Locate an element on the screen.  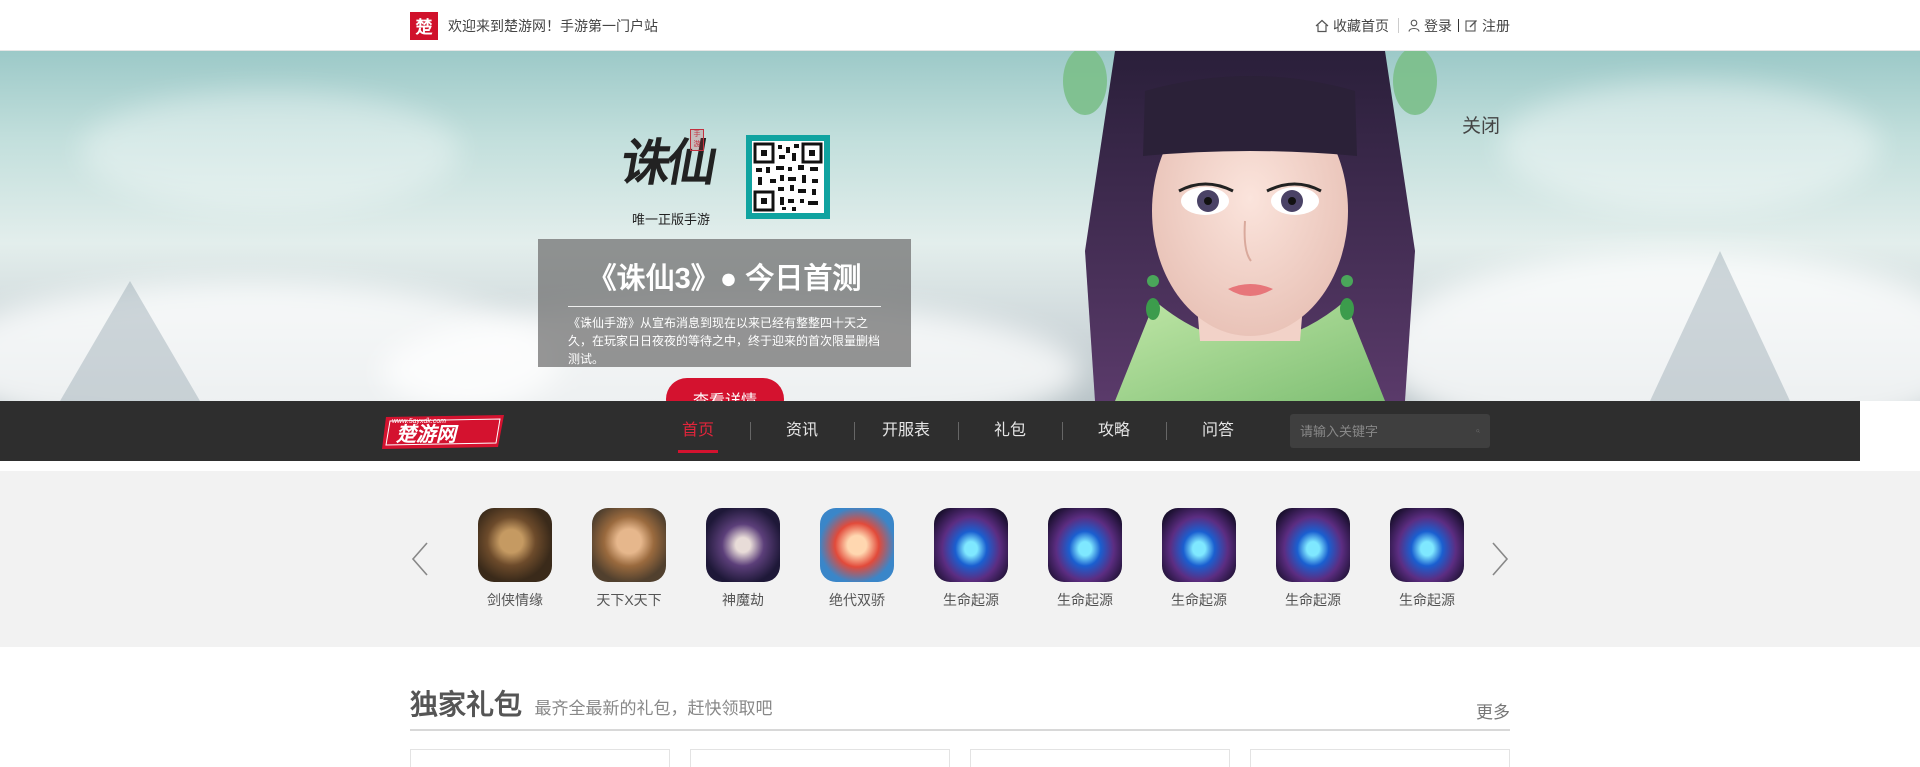
logo-text: 楚游网 is located at coordinates (427, 434).